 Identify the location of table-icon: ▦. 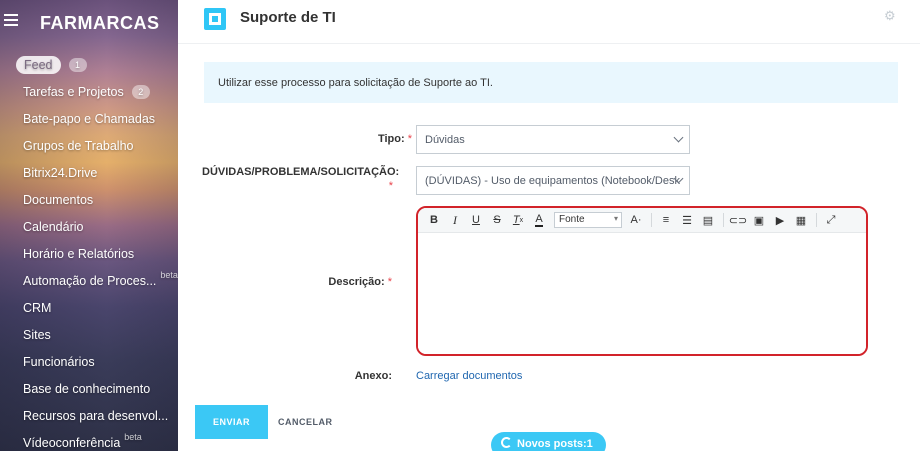
(801, 220).